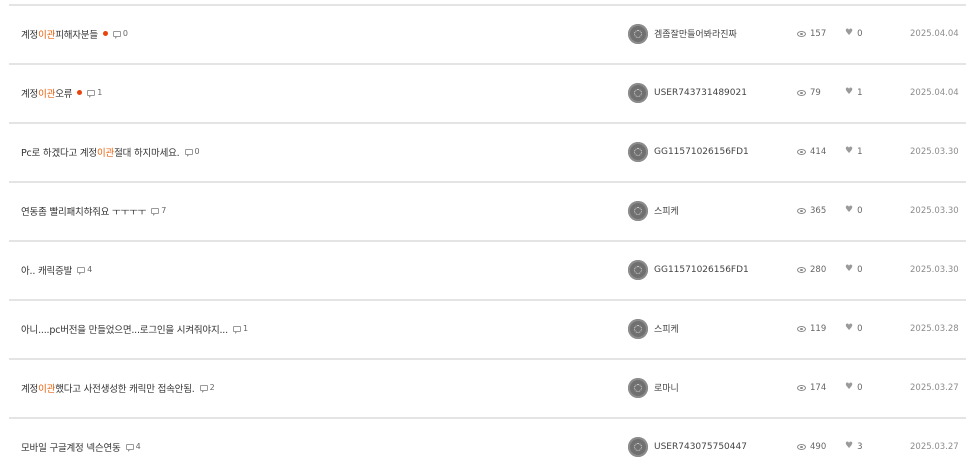 The width and height of the screenshot is (966, 474). What do you see at coordinates (811, 210) in the screenshot?
I see `view-count: 365` at bounding box center [811, 210].